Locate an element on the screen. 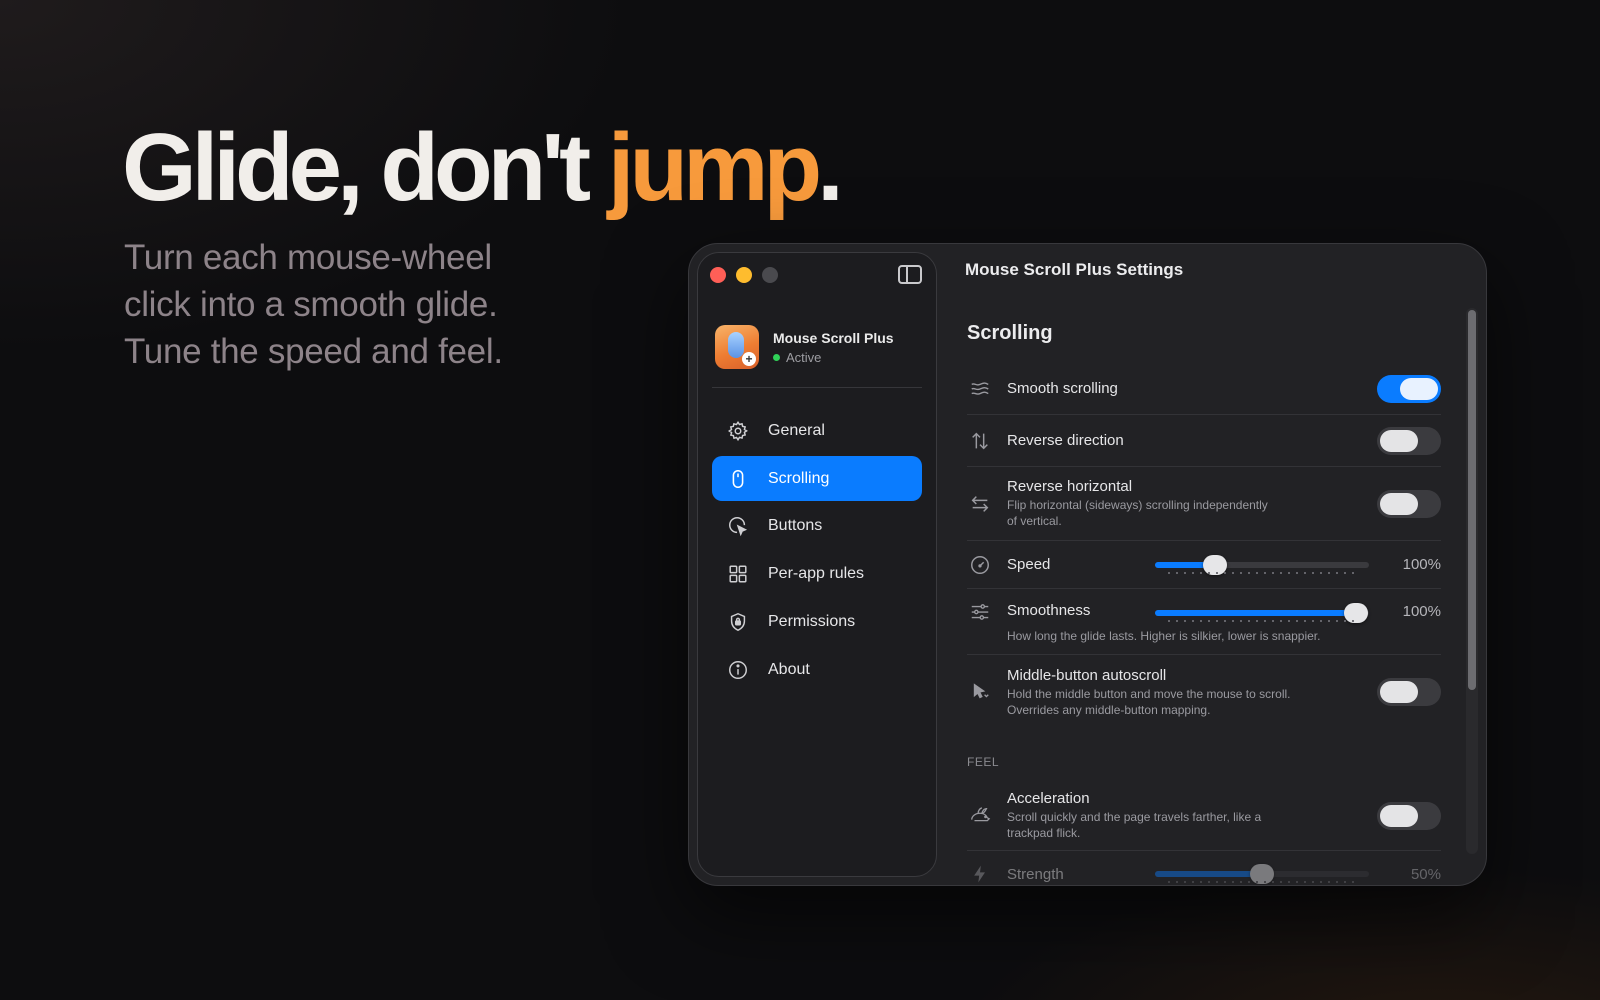 This screenshot has width=1600, height=1000. cursor-click-icon is located at coordinates (738, 526).